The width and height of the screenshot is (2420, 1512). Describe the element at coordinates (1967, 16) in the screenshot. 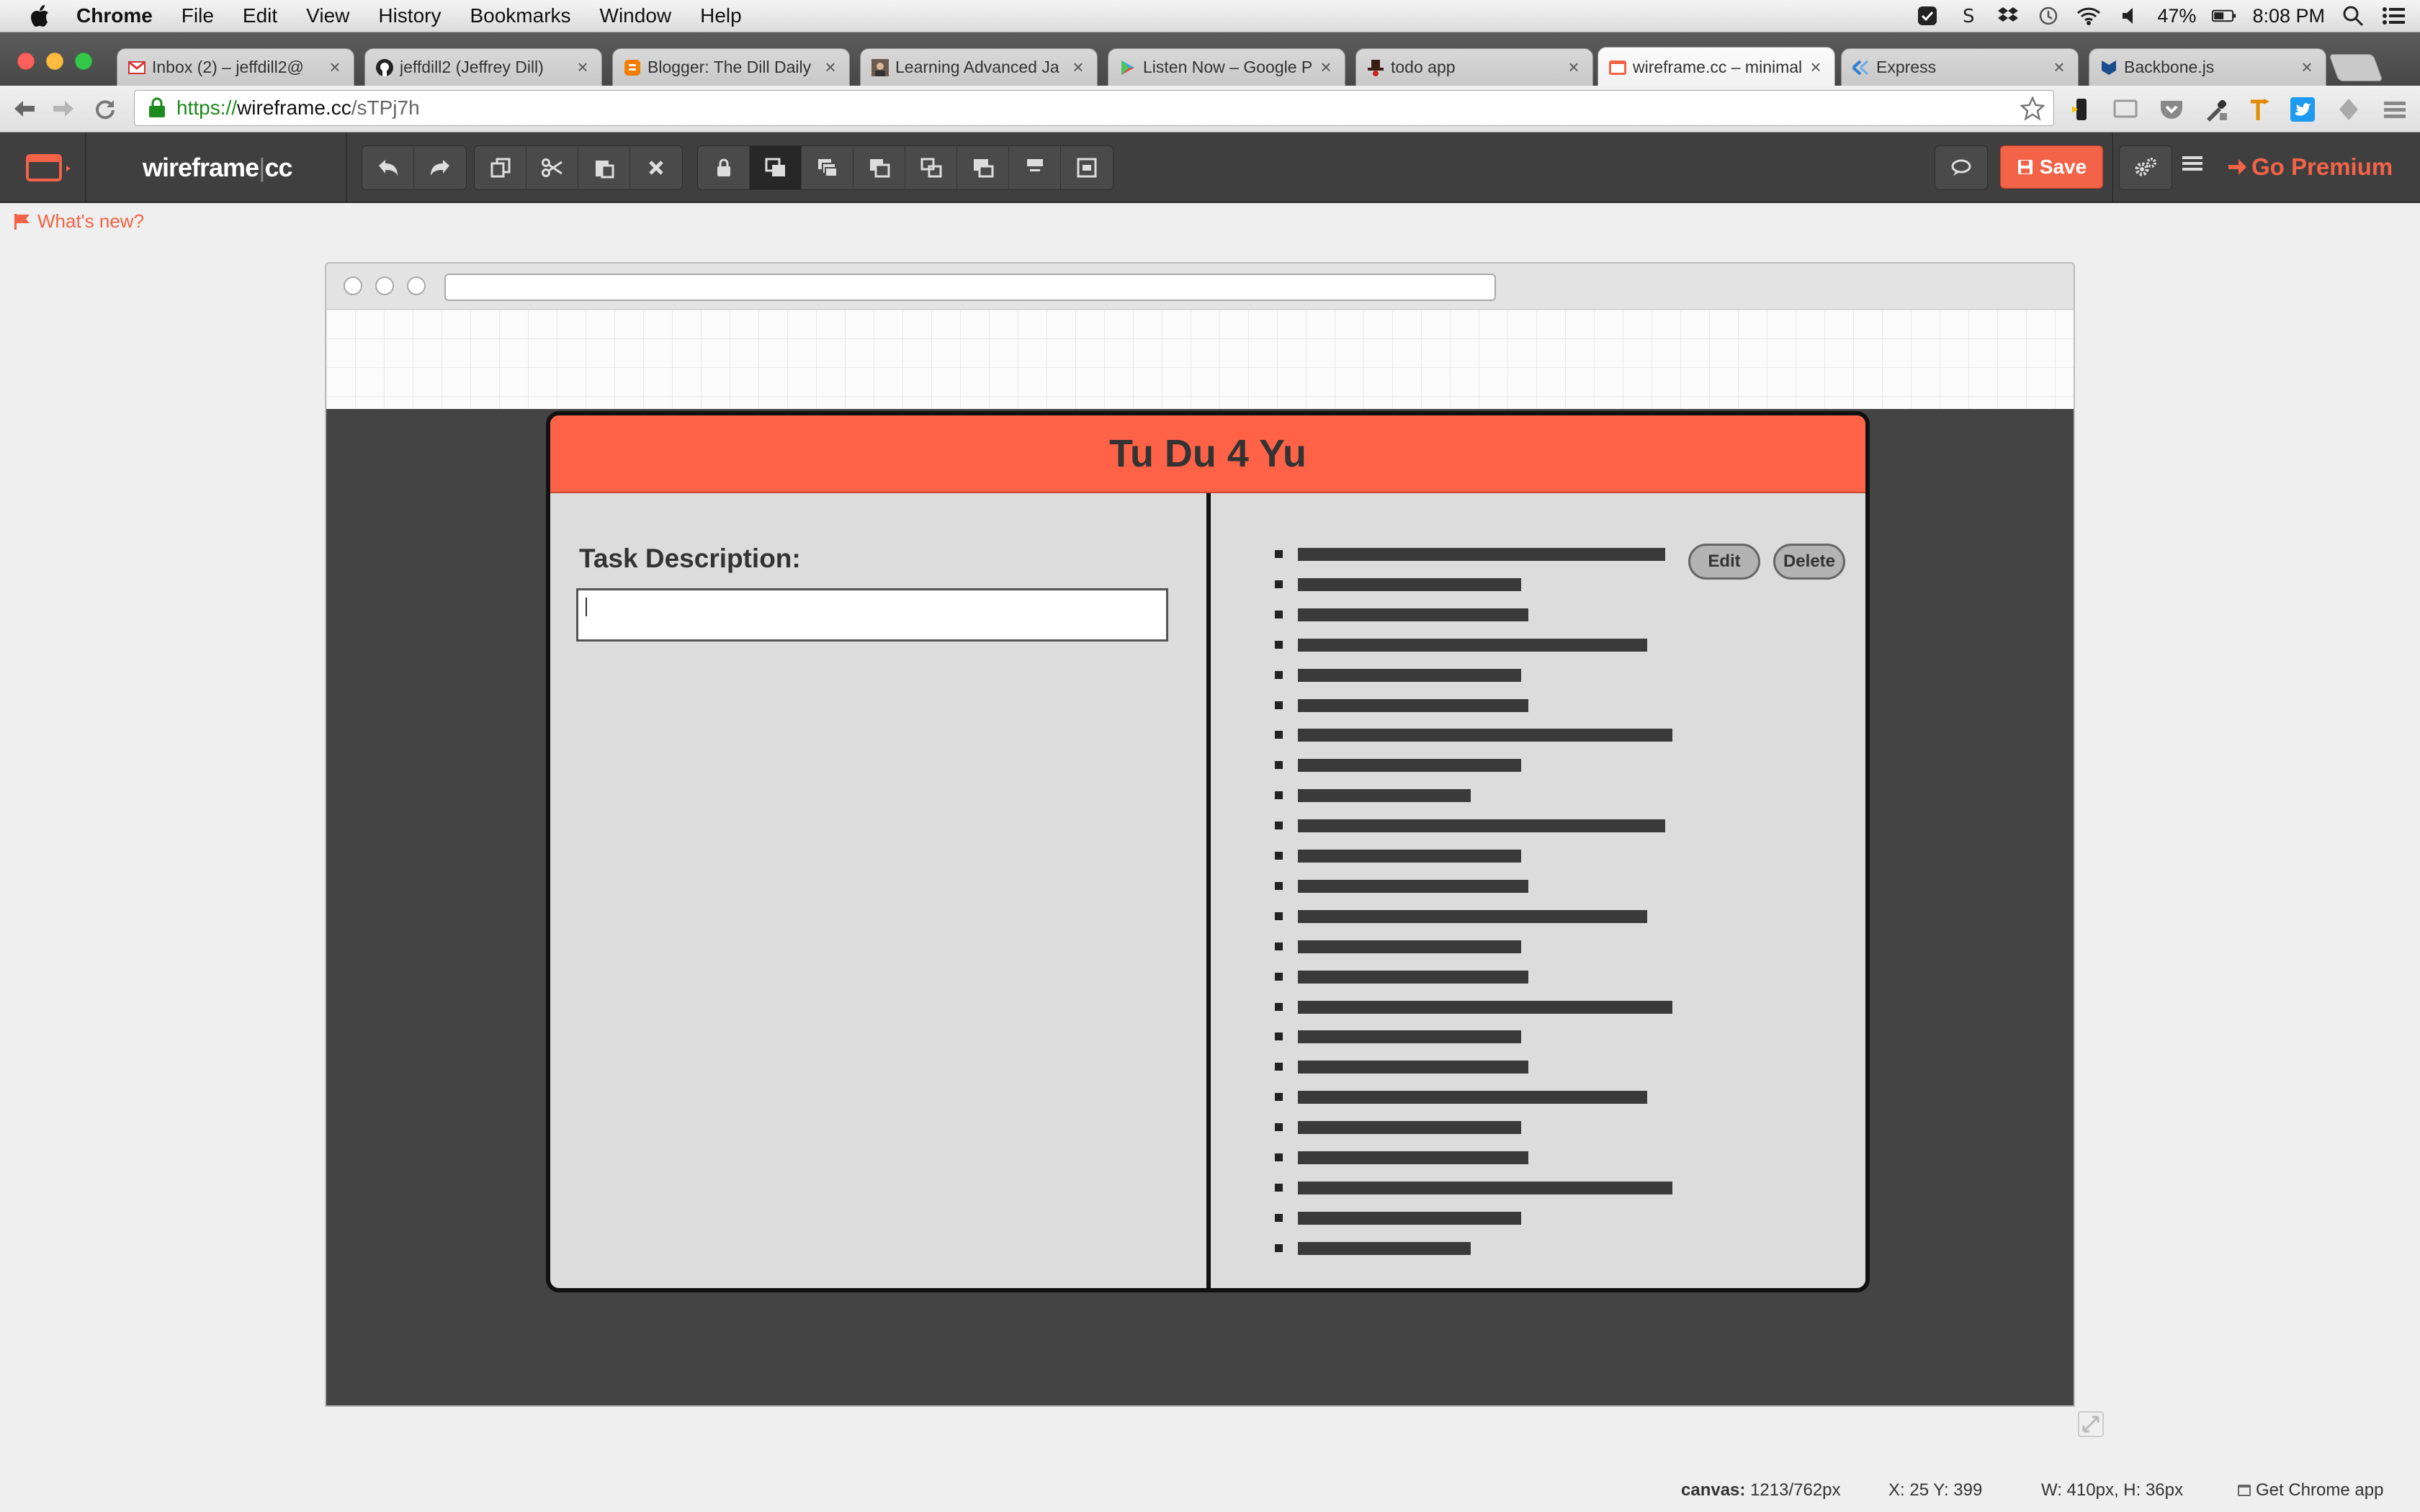

I see `skype-s-icon: S` at that location.